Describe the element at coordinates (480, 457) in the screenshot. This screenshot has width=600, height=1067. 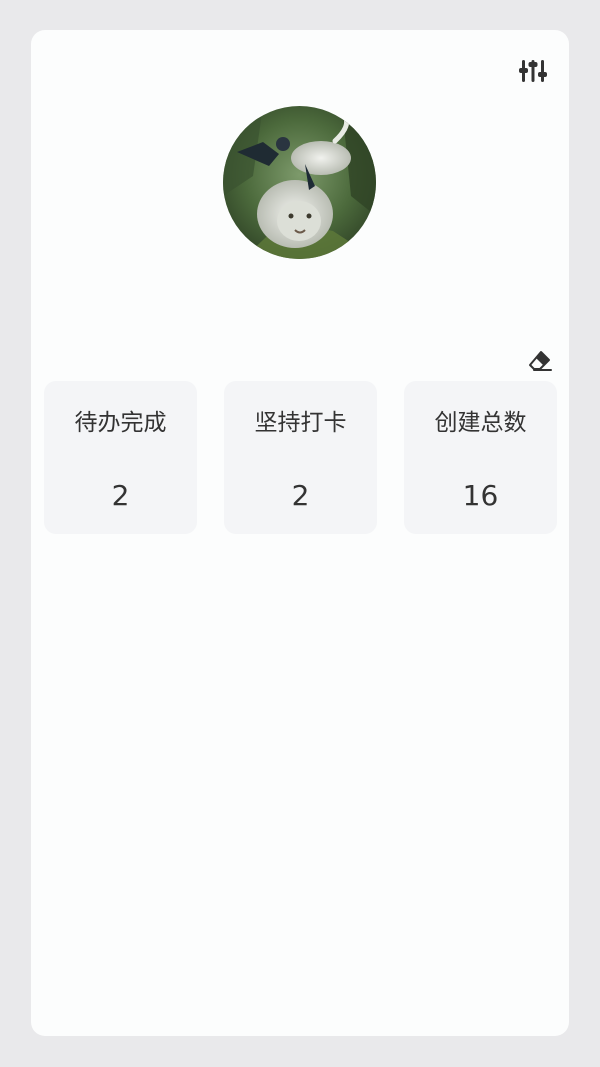
I see `stat-total-created: 创建总数 16` at that location.